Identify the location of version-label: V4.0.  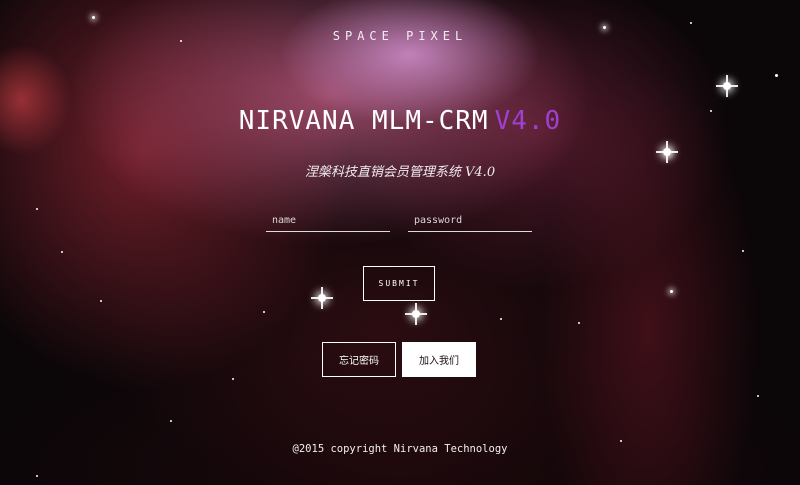
(528, 121).